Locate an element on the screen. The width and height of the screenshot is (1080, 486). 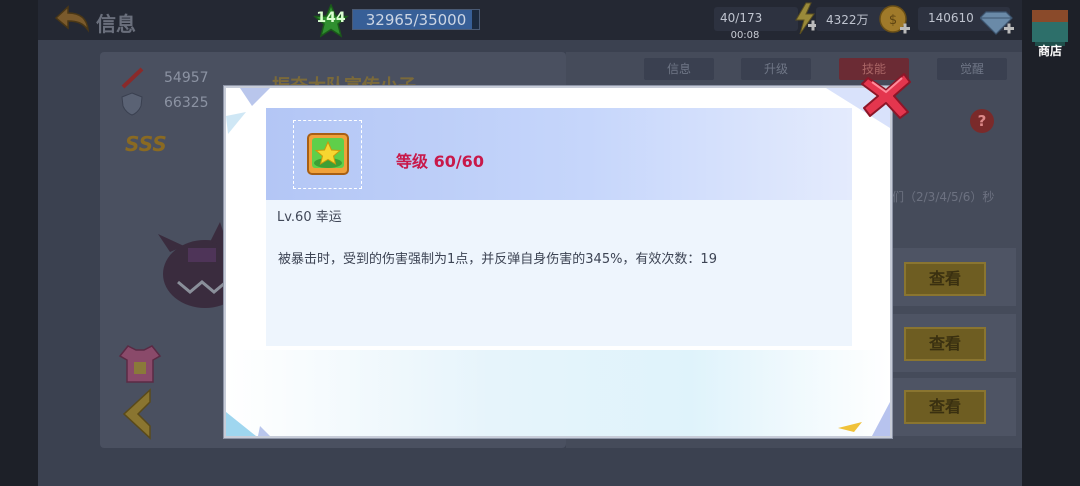
stamina-box: 40/173 is located at coordinates (756, 19).